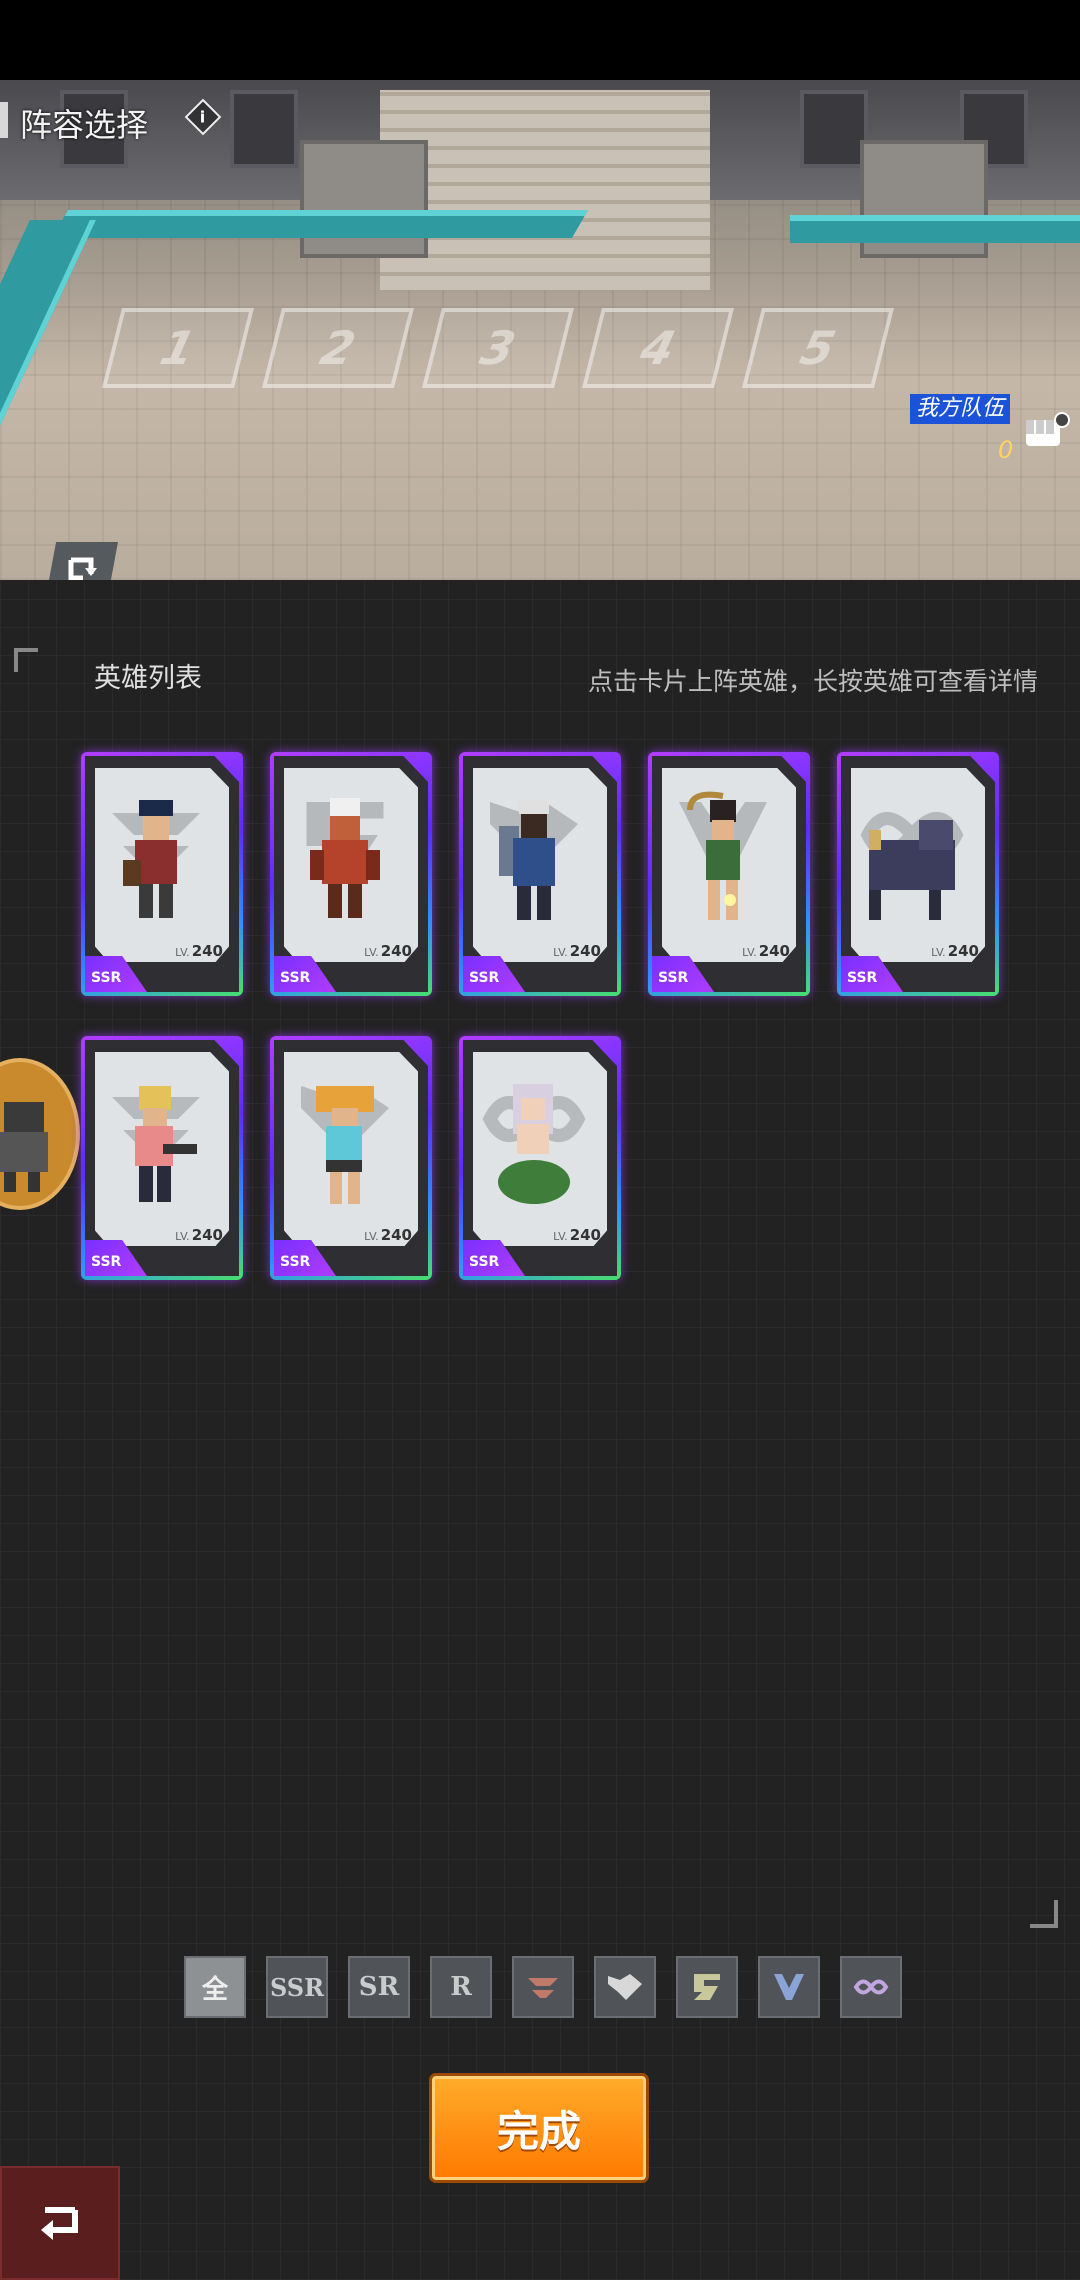  What do you see at coordinates (215, 1987) in the screenshot?
I see `filter-all-button: 全` at bounding box center [215, 1987].